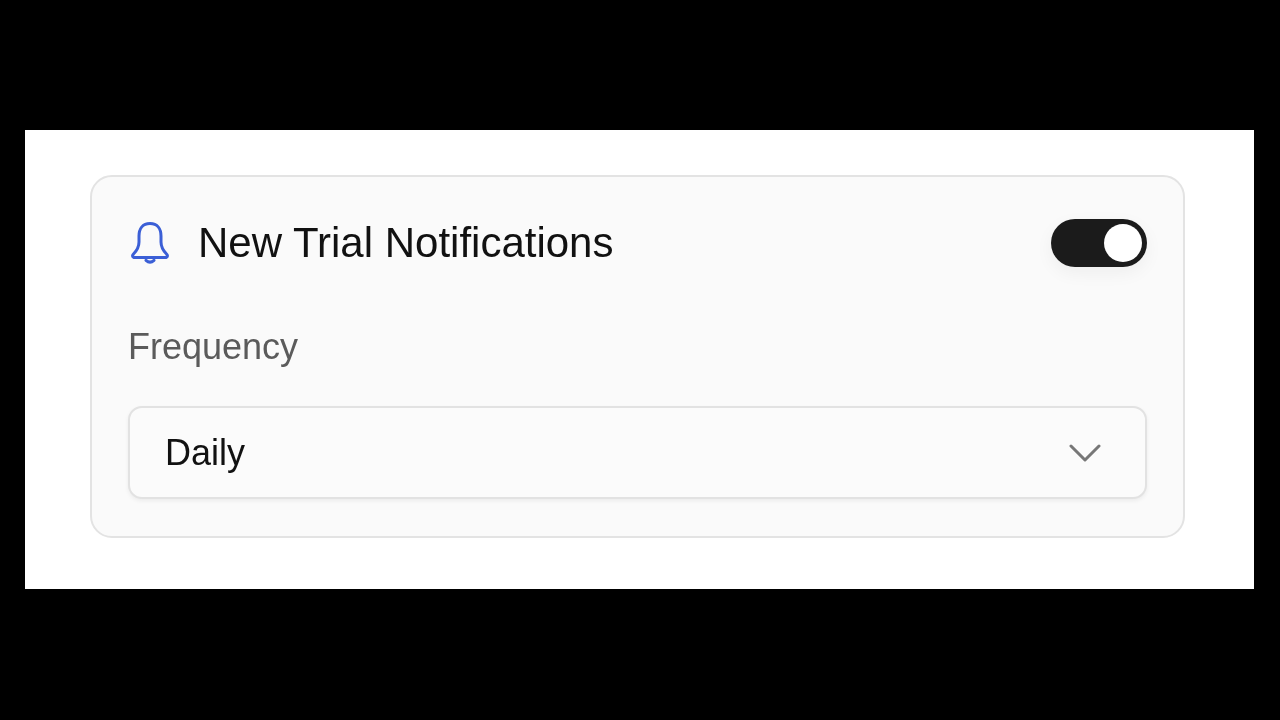  Describe the element at coordinates (1099, 243) in the screenshot. I see `toggle-switch` at that location.